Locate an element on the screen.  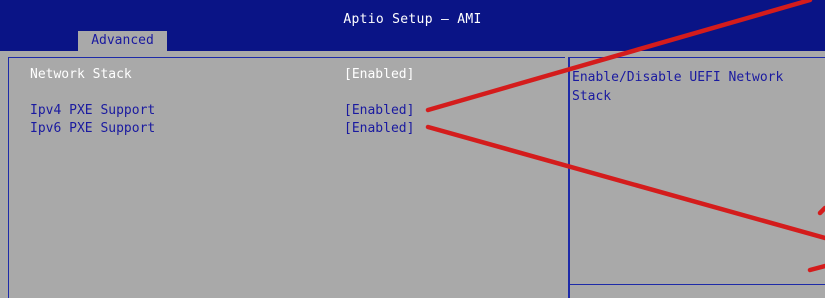
setting-row-ipv4-pxe: Ipv4 PXE Support [Enabled] is located at coordinates (290, 111).